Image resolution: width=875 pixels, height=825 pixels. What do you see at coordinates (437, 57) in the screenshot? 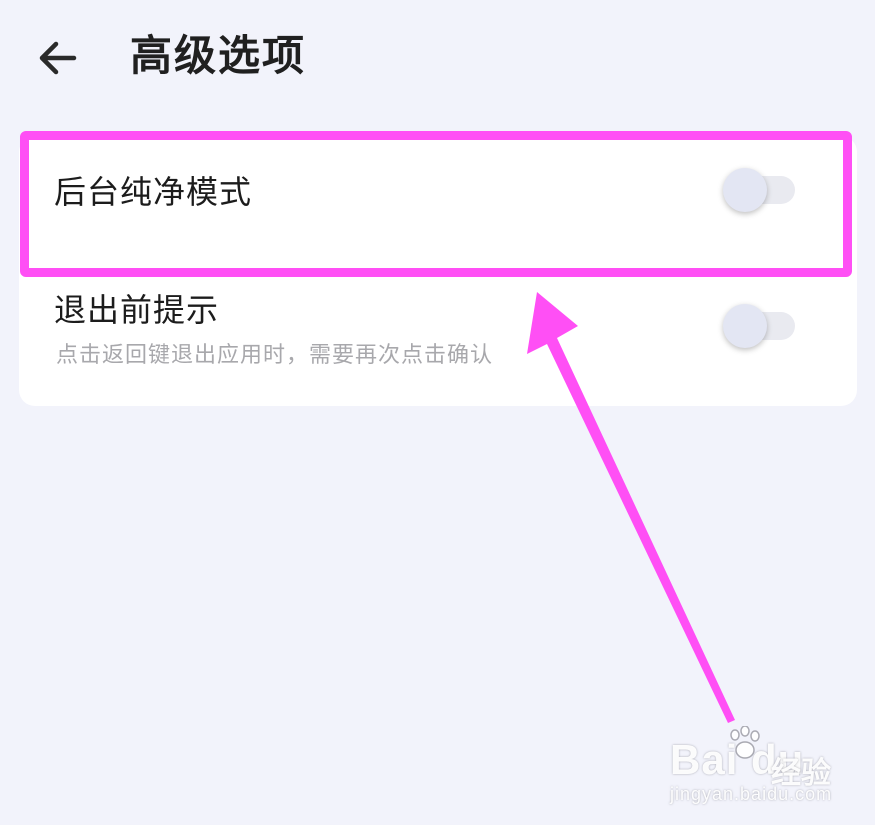
I see `app-header: 高级选项` at bounding box center [437, 57].